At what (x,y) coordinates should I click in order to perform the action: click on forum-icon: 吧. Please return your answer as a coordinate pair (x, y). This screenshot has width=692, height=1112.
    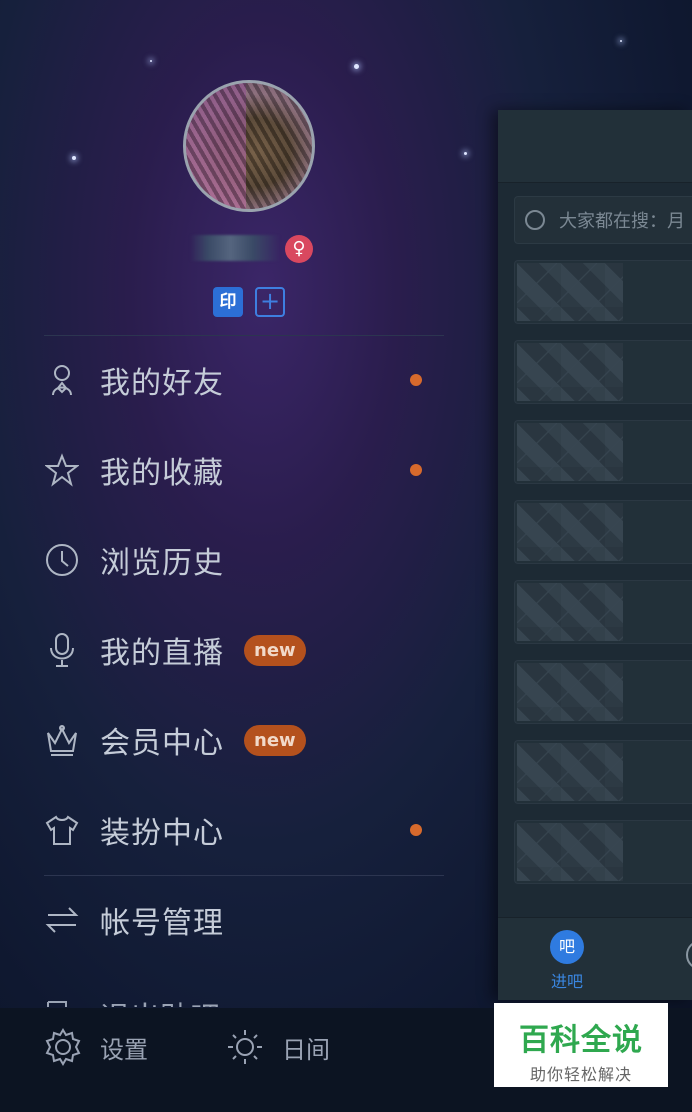
    Looking at the image, I should click on (567, 947).